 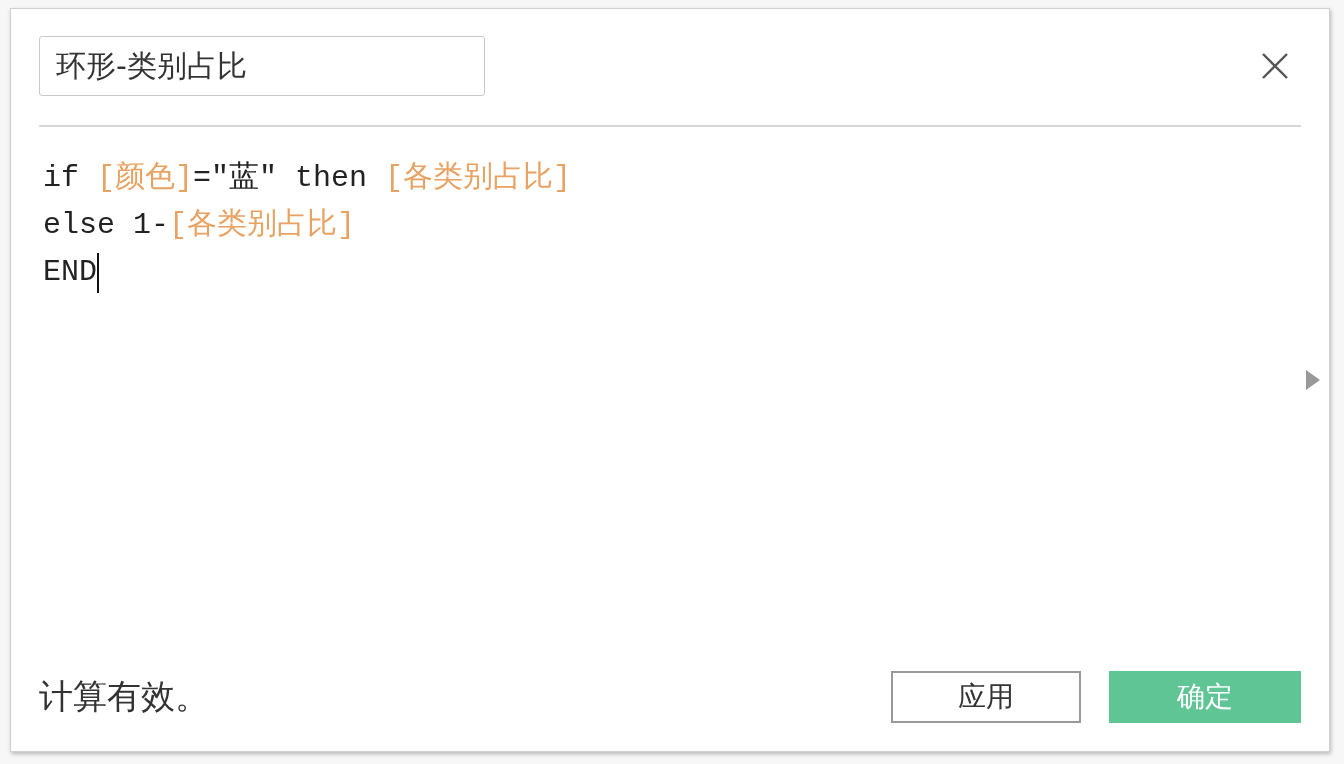 I want to click on name-field: 环形-类别占比, so click(x=262, y=66).